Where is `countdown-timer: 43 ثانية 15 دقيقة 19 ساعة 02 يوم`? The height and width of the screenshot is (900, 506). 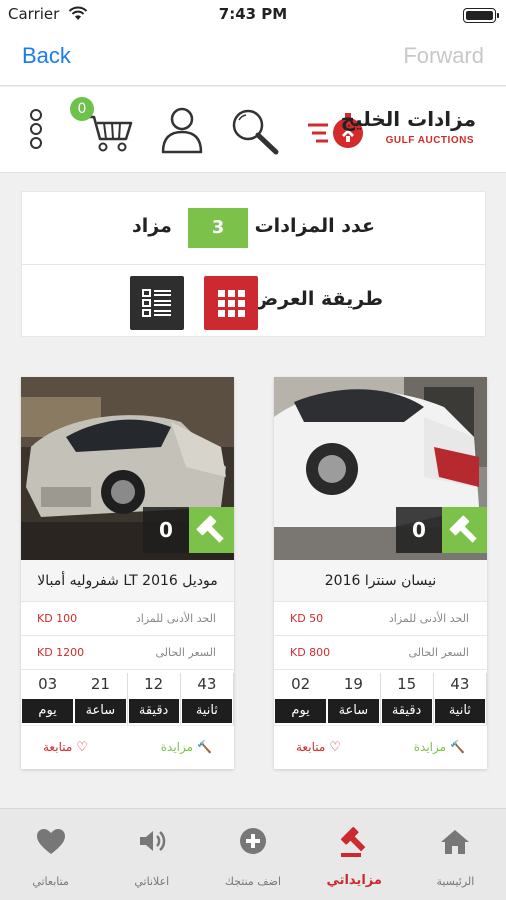 countdown-timer: 43 ثانية 15 دقيقة 19 ساعة 02 يوم is located at coordinates (380, 699).